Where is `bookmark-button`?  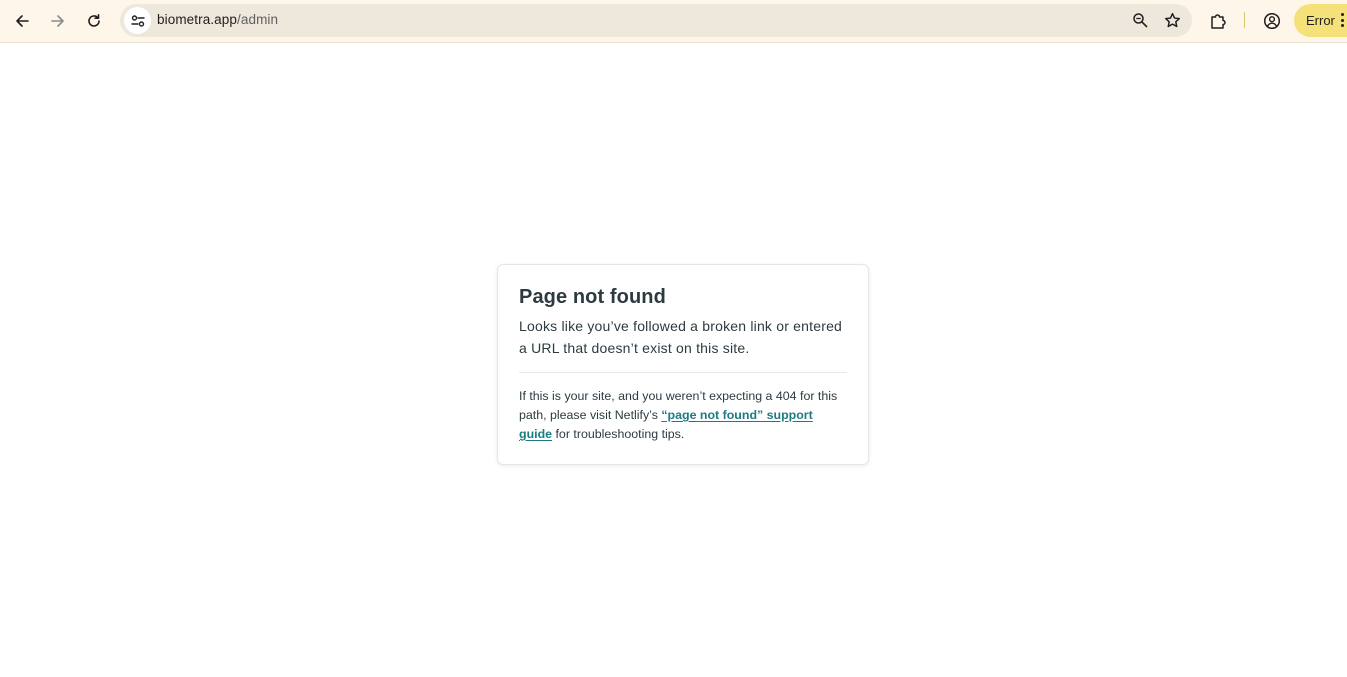
bookmark-button is located at coordinates (1172, 20).